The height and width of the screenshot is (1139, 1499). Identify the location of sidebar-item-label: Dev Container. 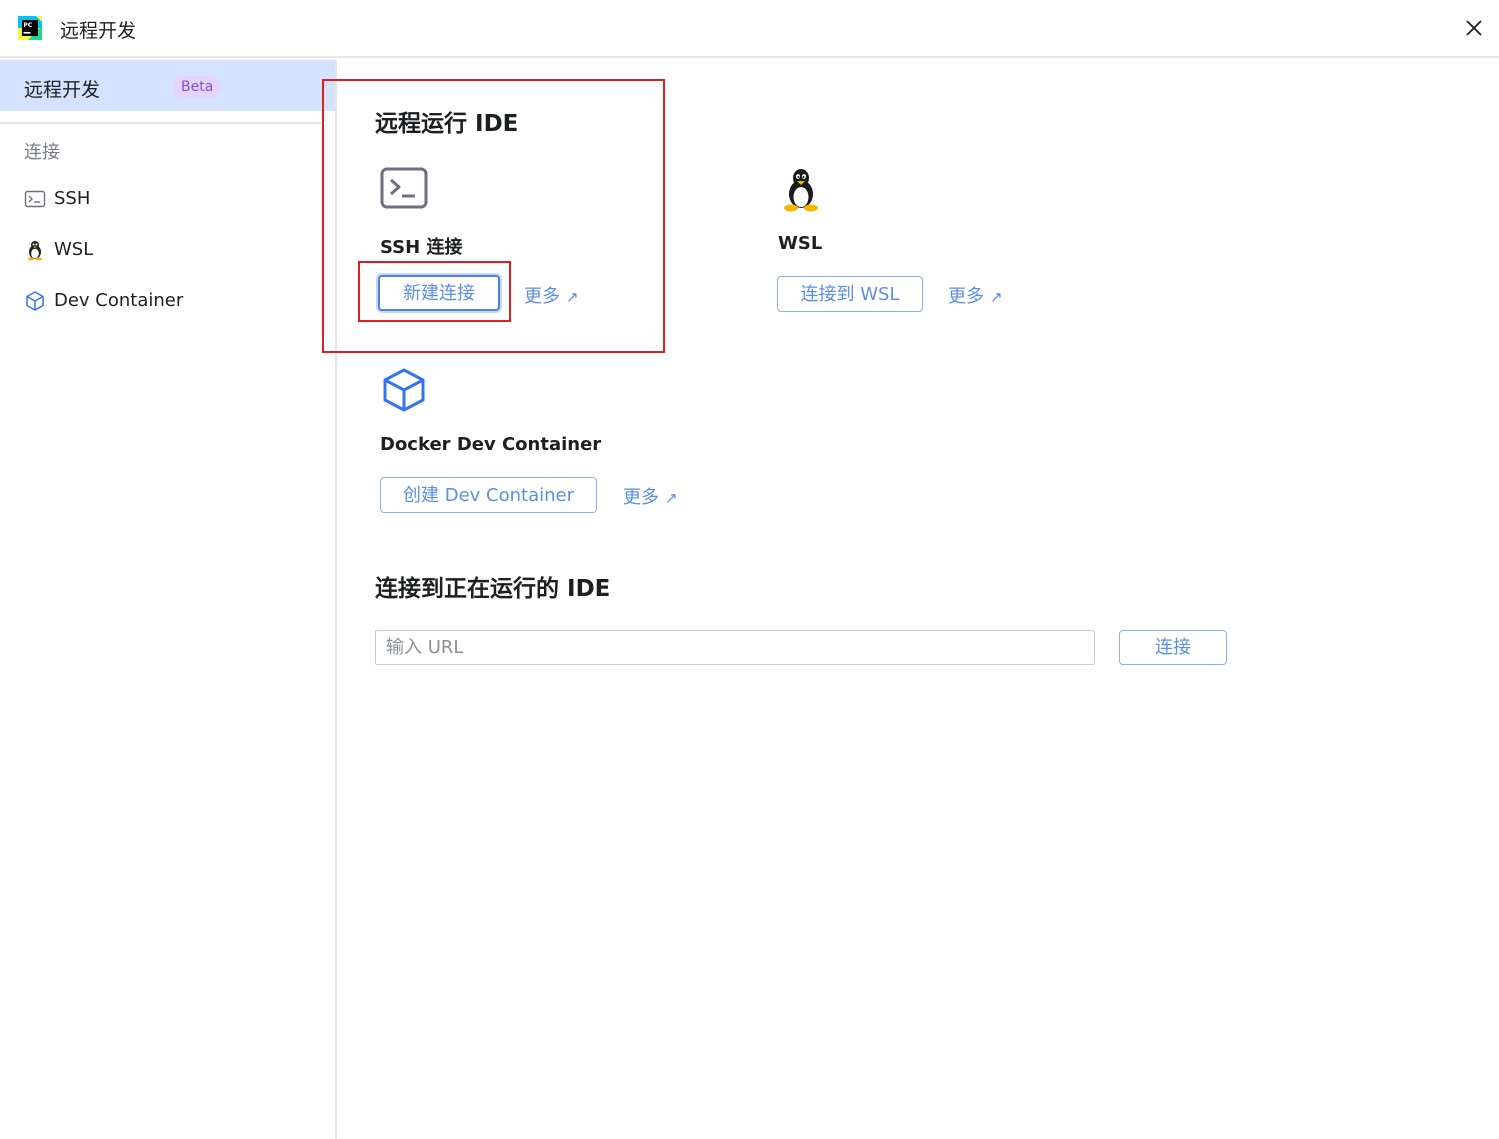
(119, 300).